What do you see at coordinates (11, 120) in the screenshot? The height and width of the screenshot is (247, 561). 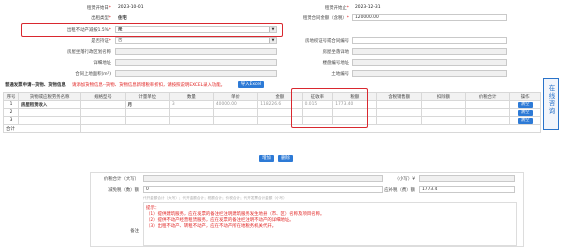 I see `row-number: 3` at bounding box center [11, 120].